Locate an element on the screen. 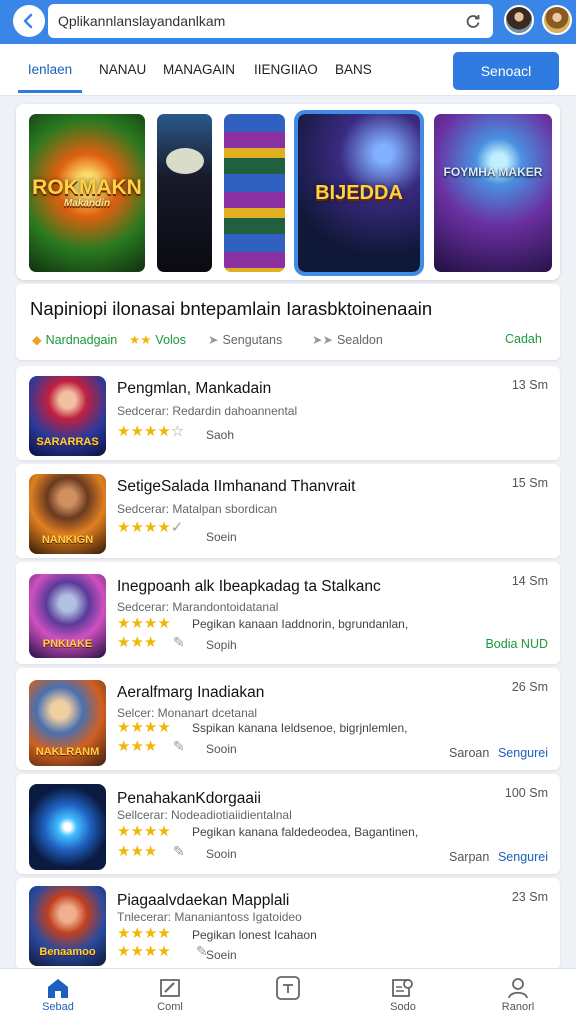 The height and width of the screenshot is (1024, 576). search-doc-icon is located at coordinates (402, 988).